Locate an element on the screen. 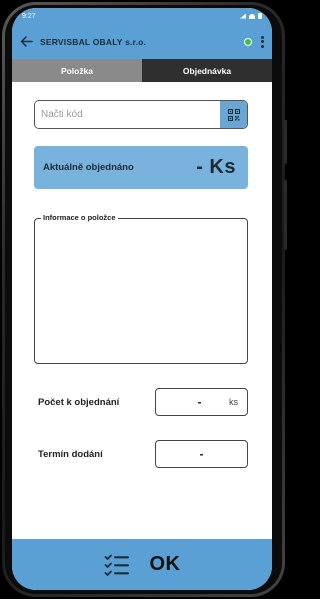 The width and height of the screenshot is (320, 599). app-bar: SERVISBAL OBALY s.r.o. is located at coordinates (142, 41).